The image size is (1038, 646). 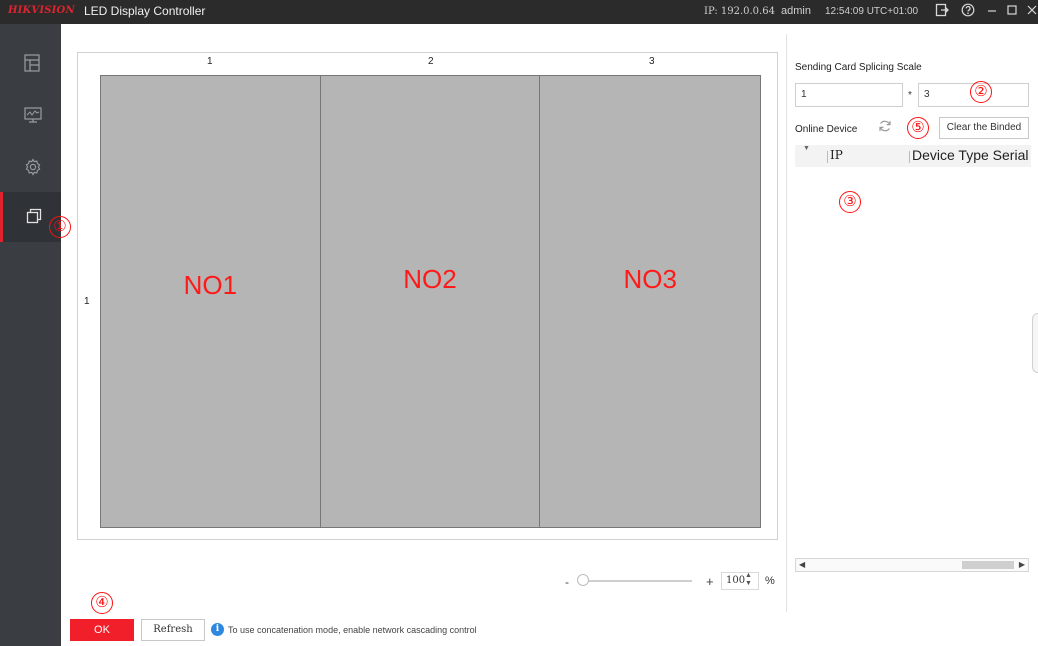 I want to click on zoom-in-button: +, so click(x=710, y=581).